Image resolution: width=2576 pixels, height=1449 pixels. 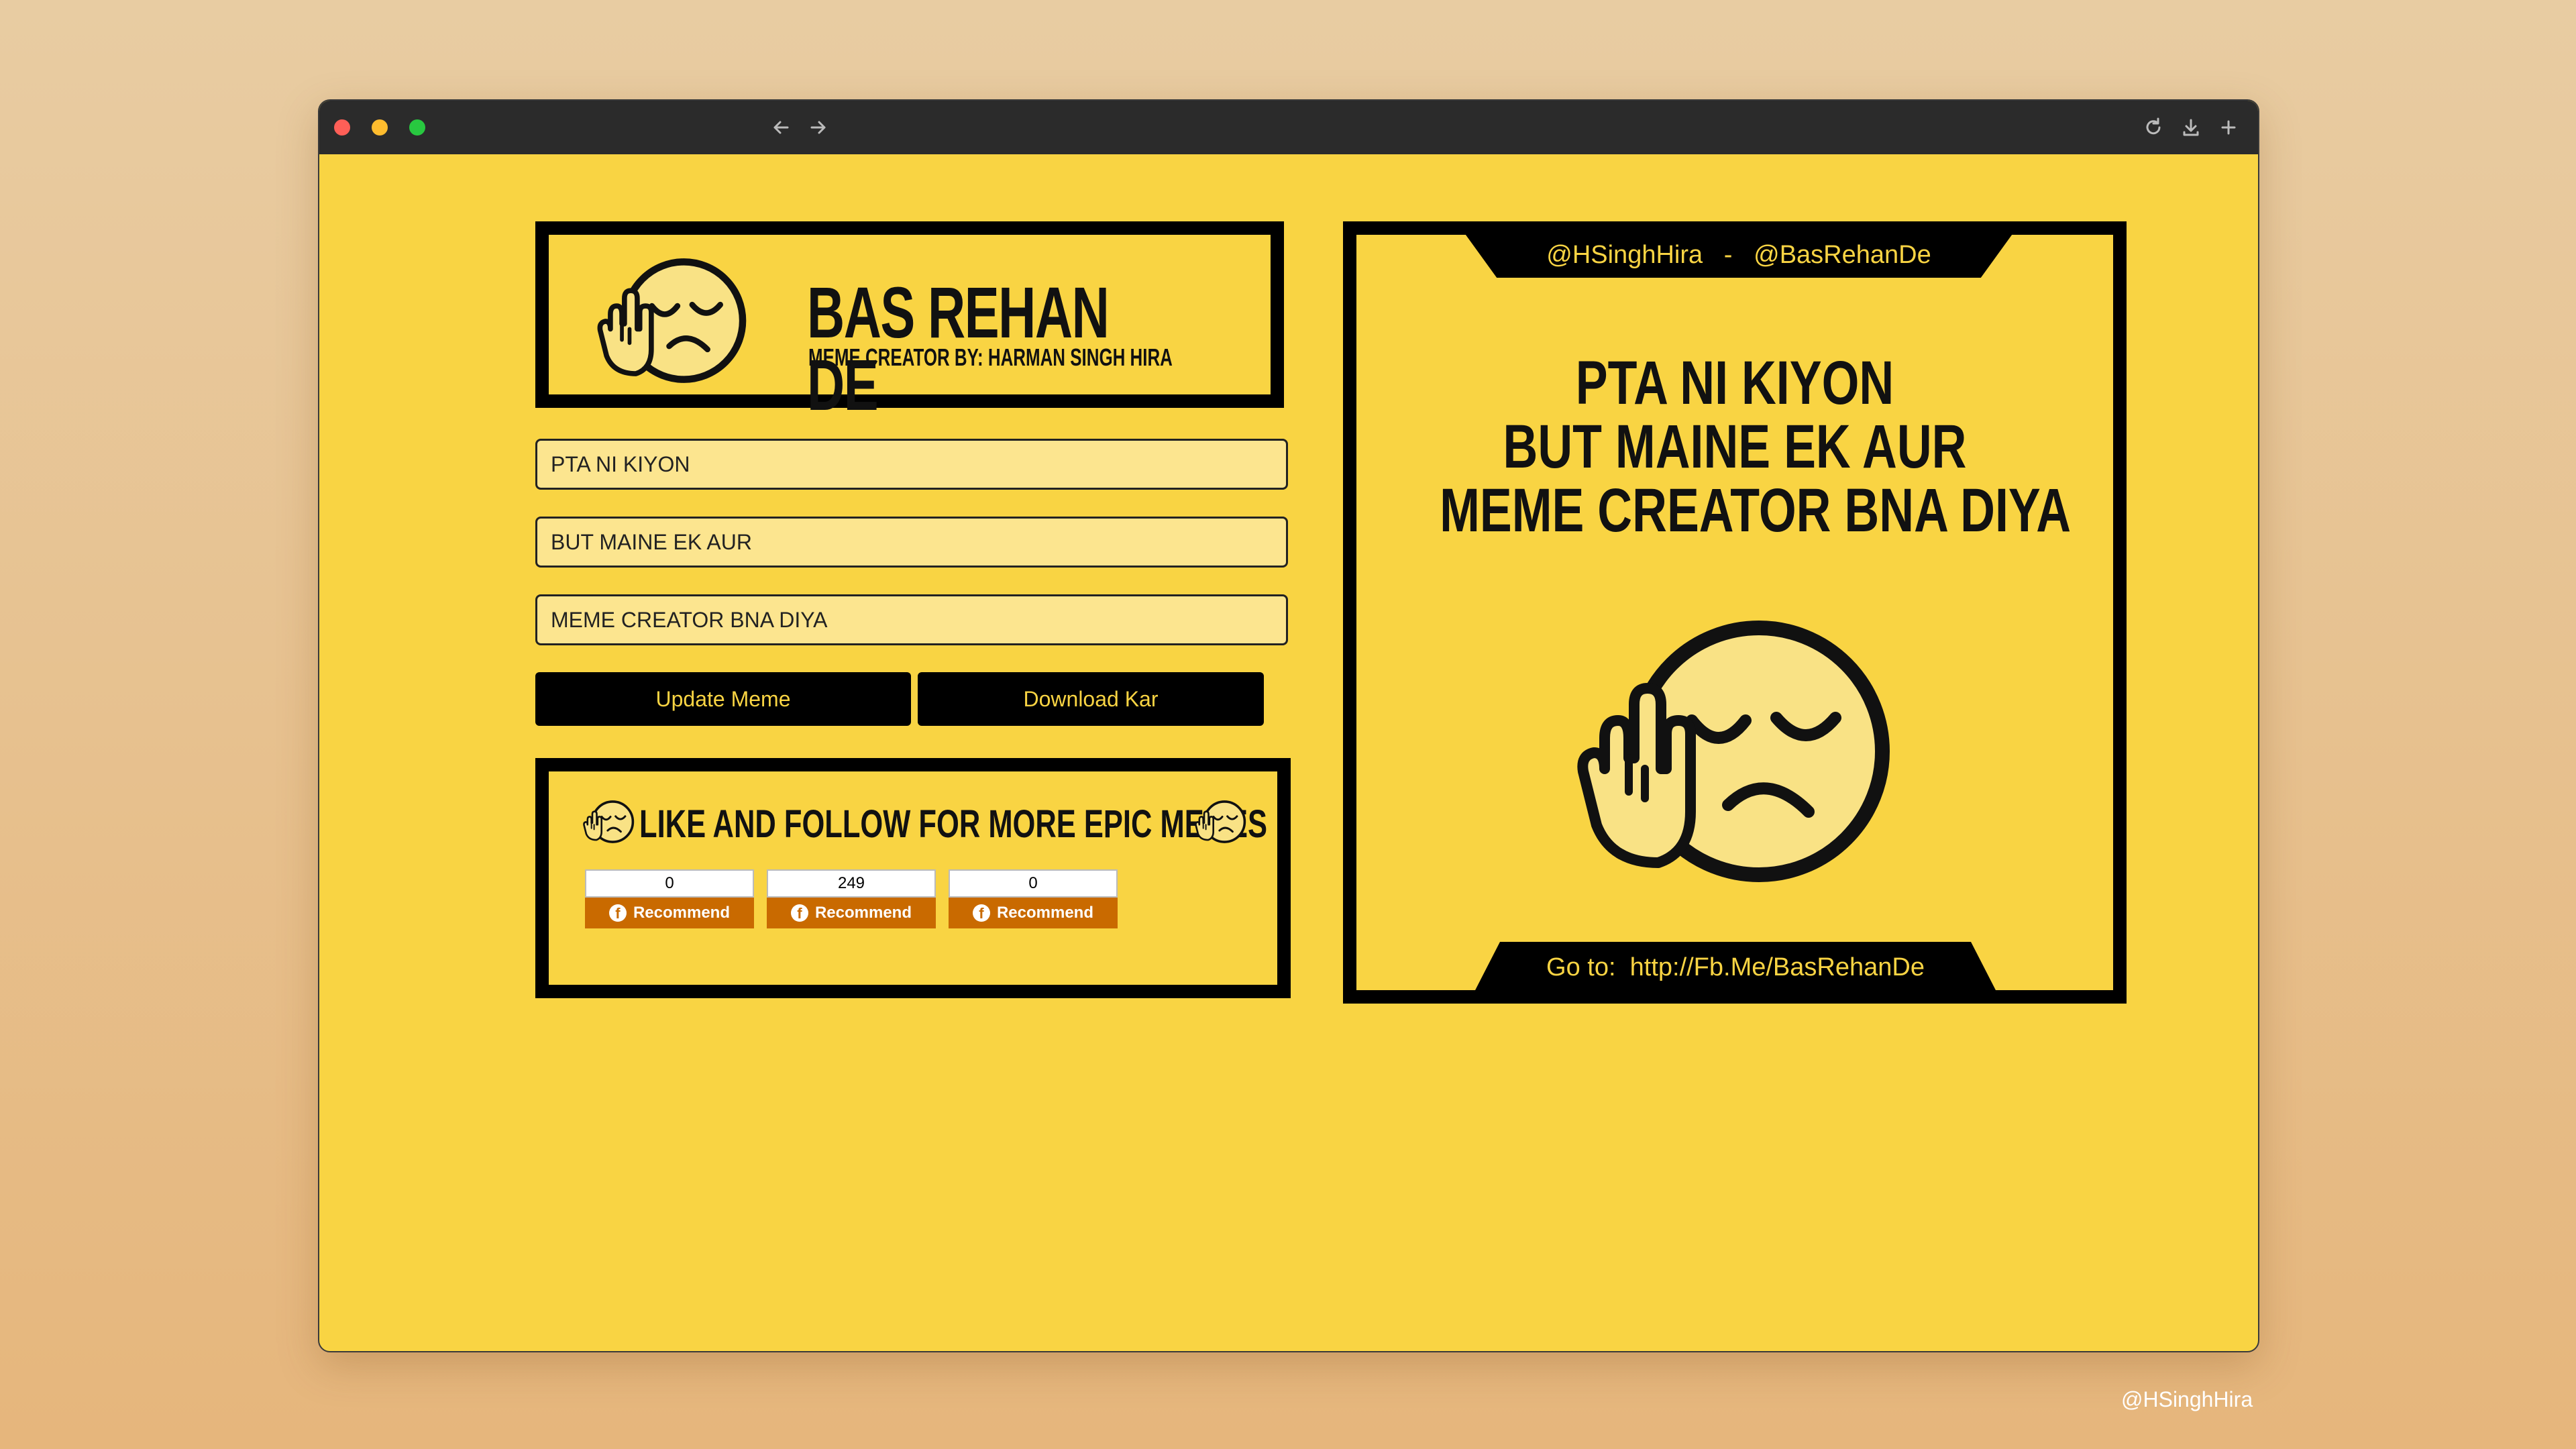 I want to click on maximize-window-button, so click(x=417, y=127).